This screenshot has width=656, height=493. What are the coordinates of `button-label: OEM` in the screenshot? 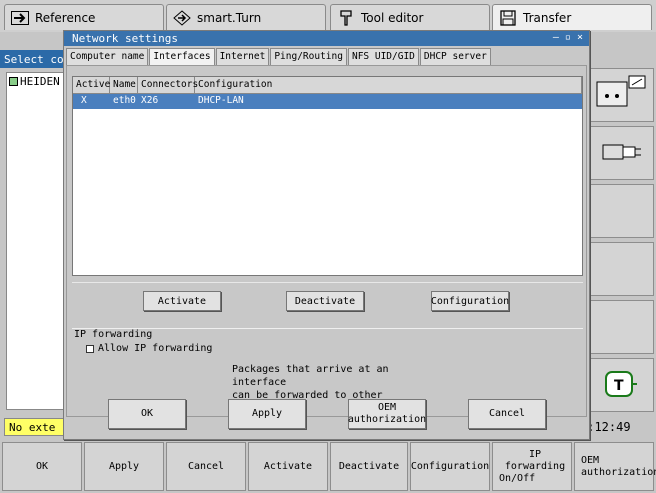 It's located at (387, 407).